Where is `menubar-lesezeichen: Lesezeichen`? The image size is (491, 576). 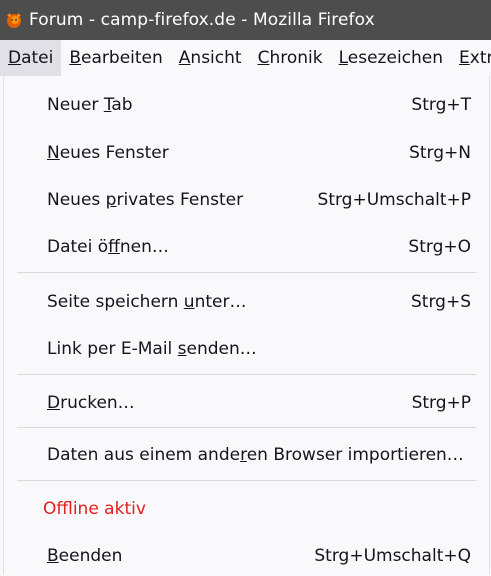
menubar-lesezeichen: Lesezeichen is located at coordinates (391, 58).